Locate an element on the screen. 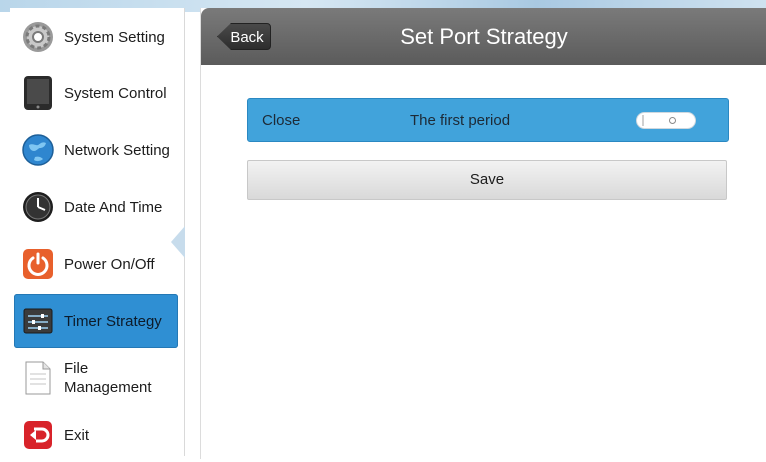  sidebar-item-network-setting: Network Setting is located at coordinates (96, 150).